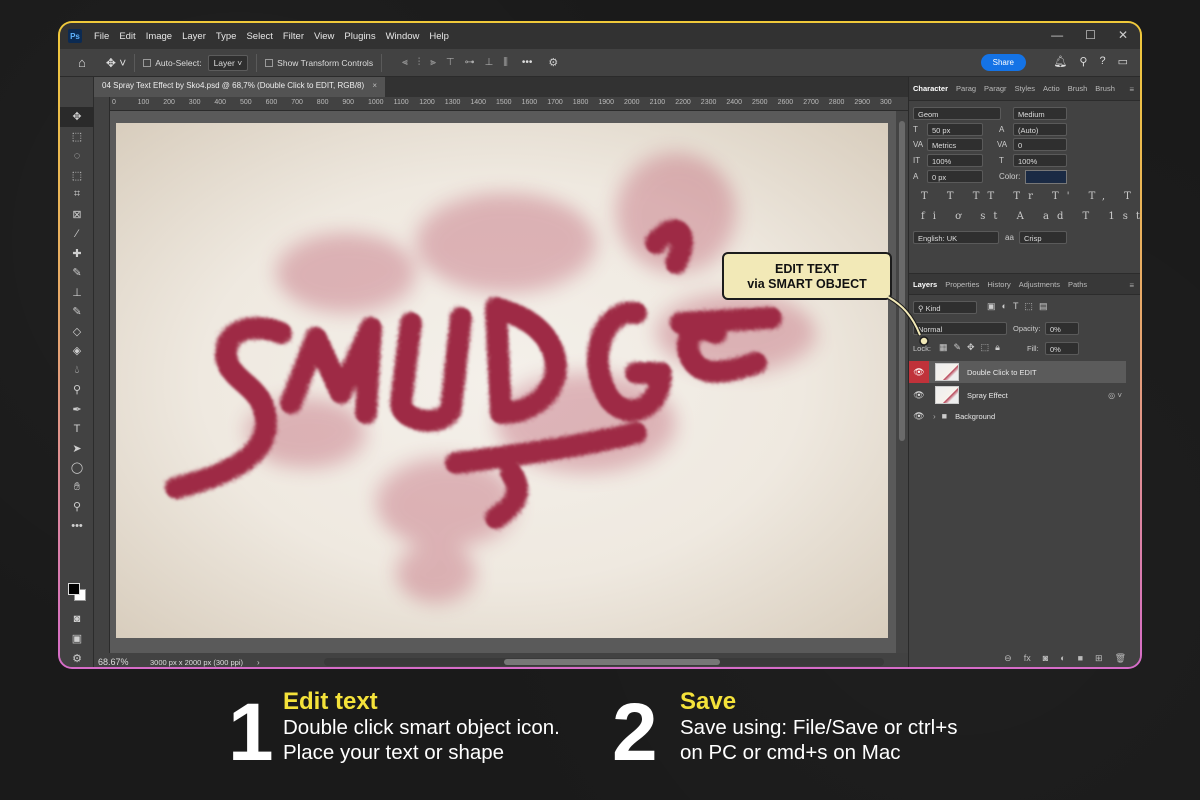  I want to click on stamp-tool-icon: ⊥, so click(77, 293).